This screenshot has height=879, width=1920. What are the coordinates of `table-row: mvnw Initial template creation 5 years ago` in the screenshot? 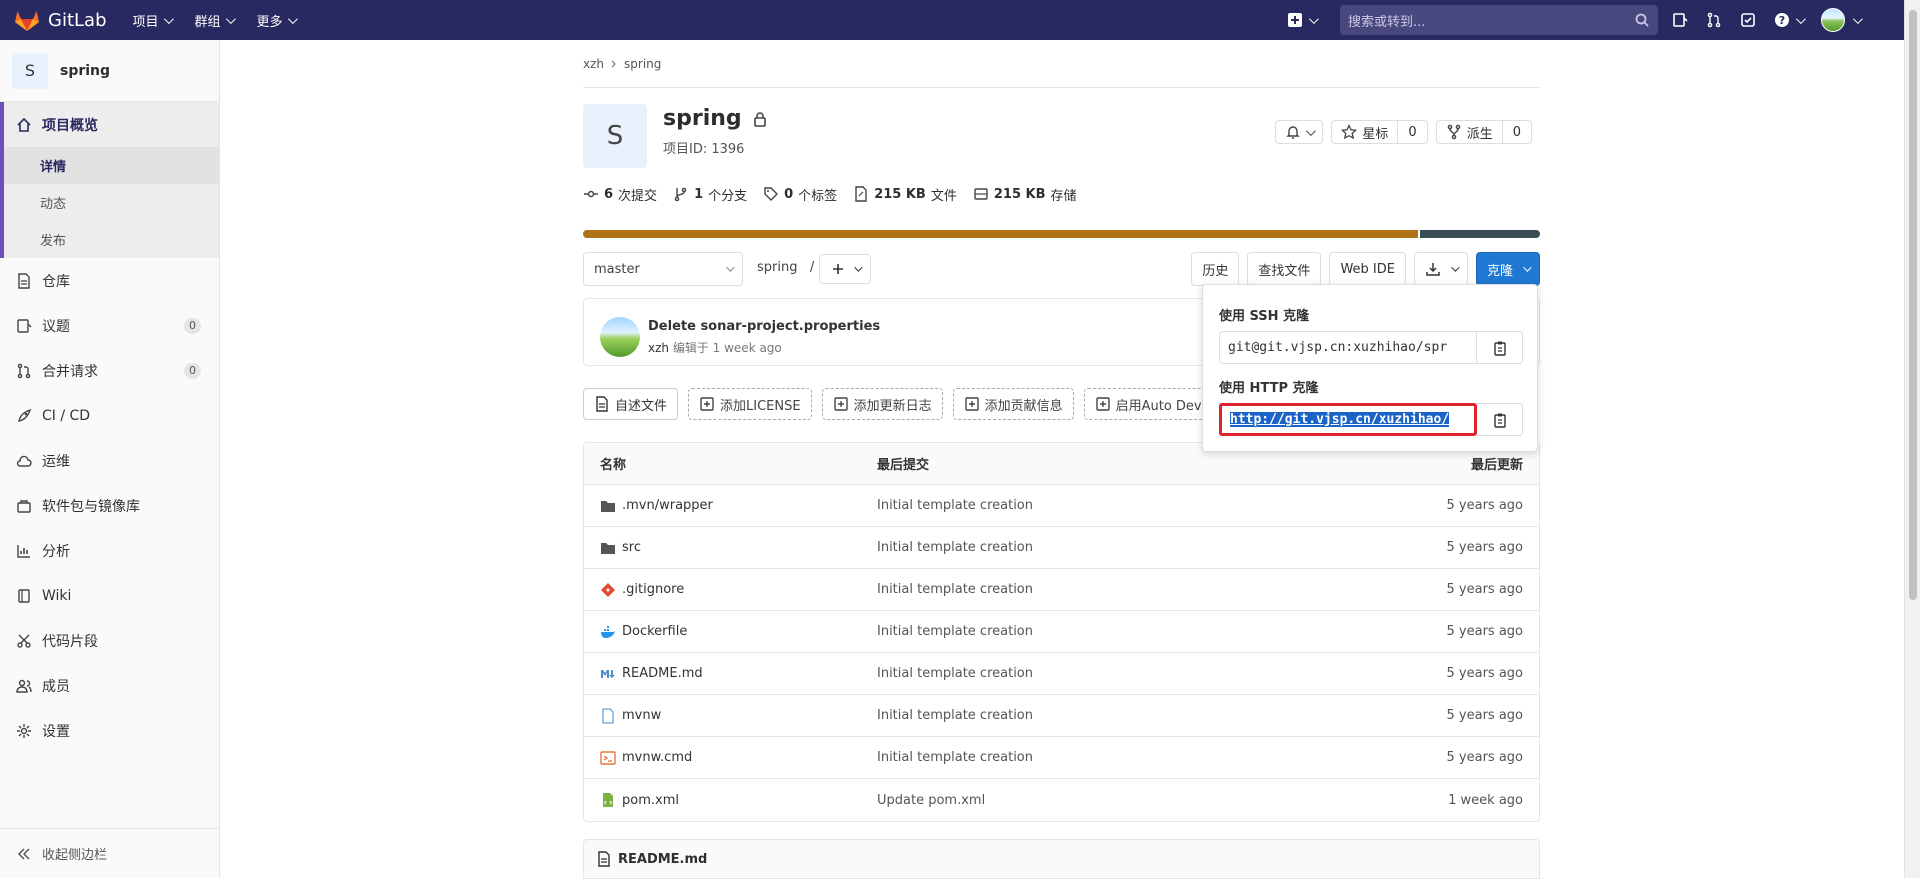 It's located at (1061, 716).